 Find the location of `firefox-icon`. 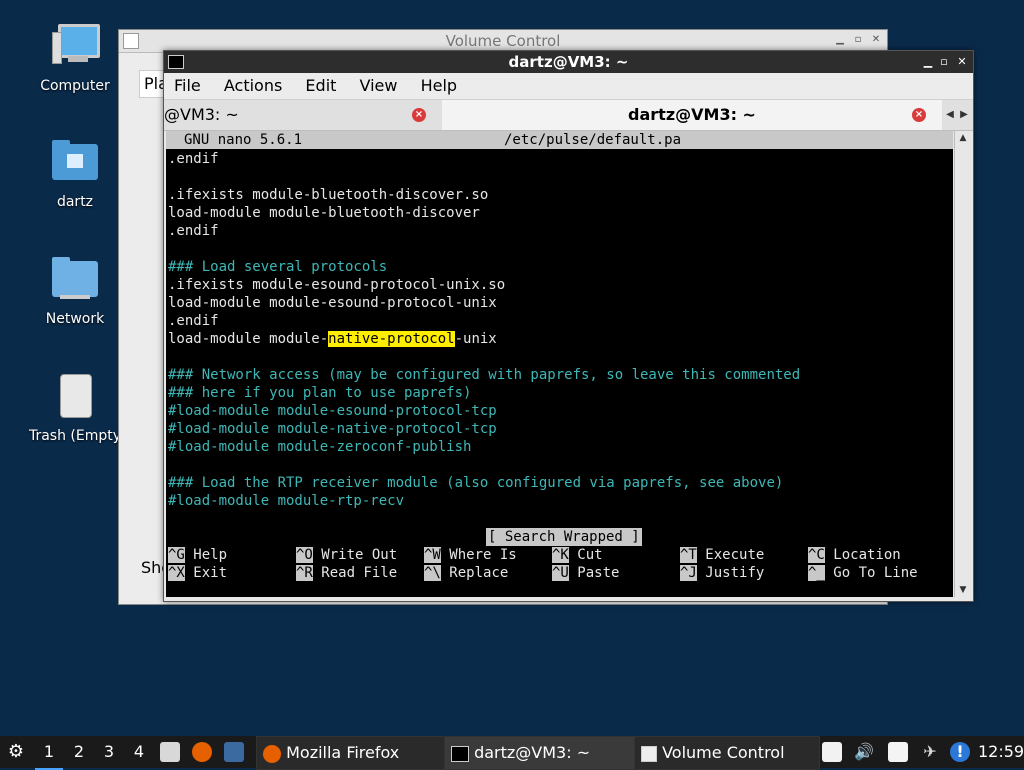

firefox-icon is located at coordinates (202, 752).